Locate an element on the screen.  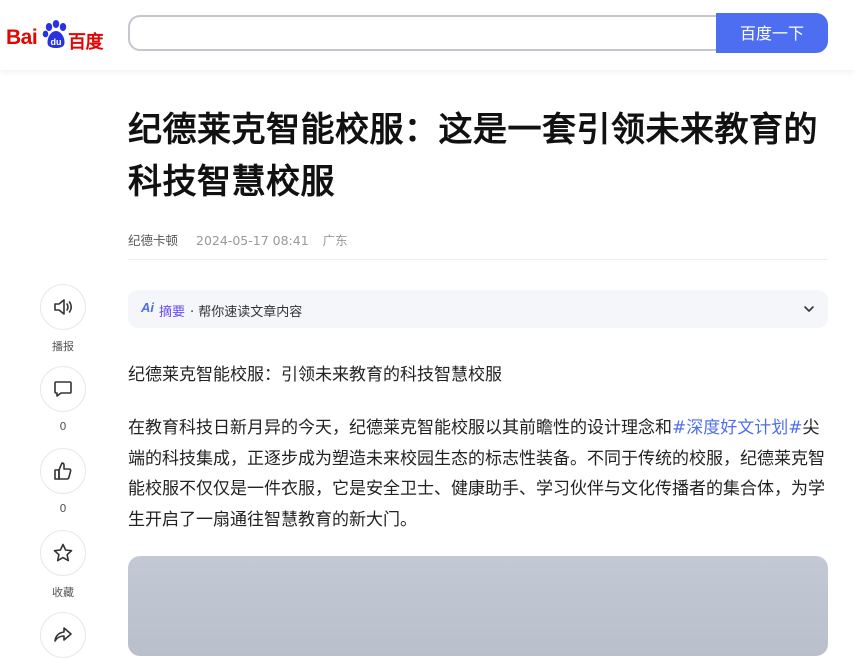
article-title: 纪德莱克智能校服：这是一套引领未来教育的科技智慧校服 is located at coordinates (473, 156).